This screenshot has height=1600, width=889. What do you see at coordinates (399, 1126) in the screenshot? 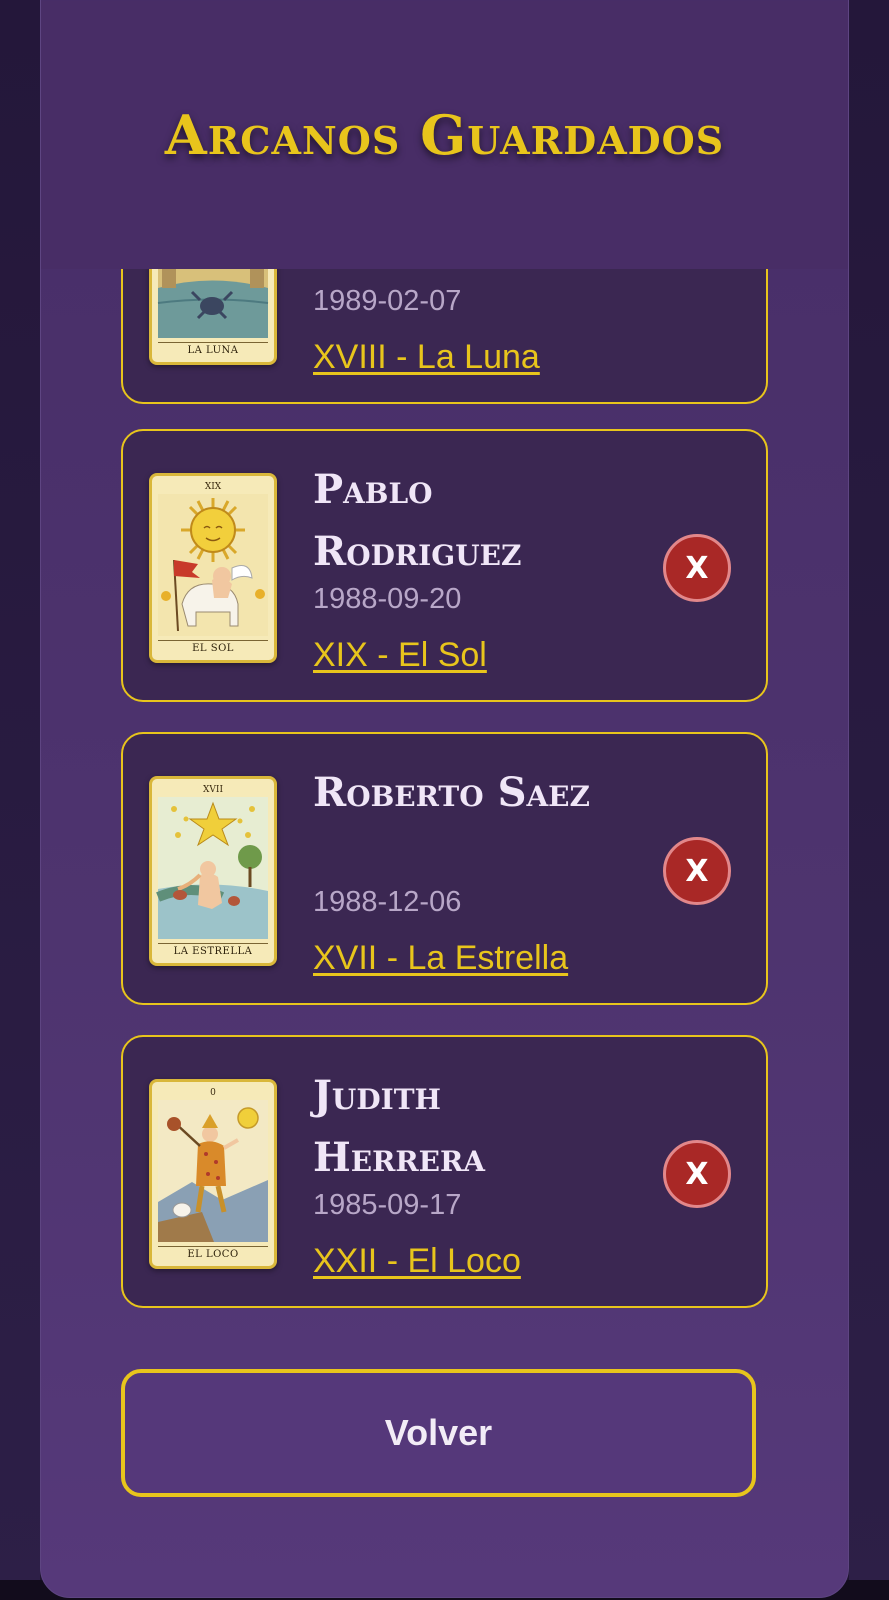
I see `person-name: Judith Herrera` at bounding box center [399, 1126].